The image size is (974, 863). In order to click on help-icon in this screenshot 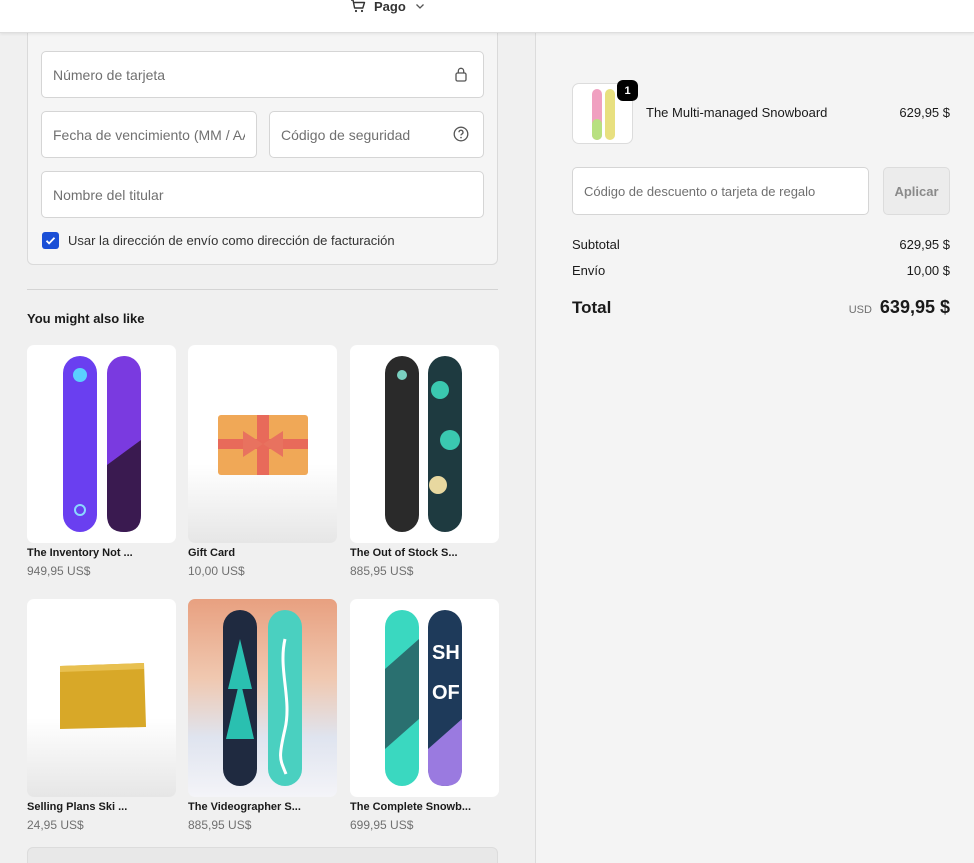, I will do `click(461, 134)`.